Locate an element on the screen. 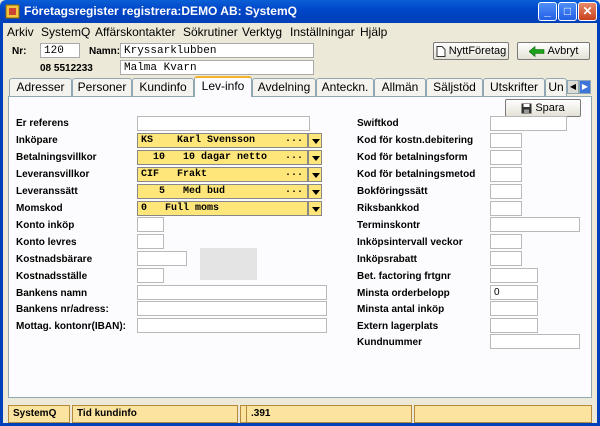 The width and height of the screenshot is (600, 426). leveranssatt-dropdown-icon is located at coordinates (315, 191).